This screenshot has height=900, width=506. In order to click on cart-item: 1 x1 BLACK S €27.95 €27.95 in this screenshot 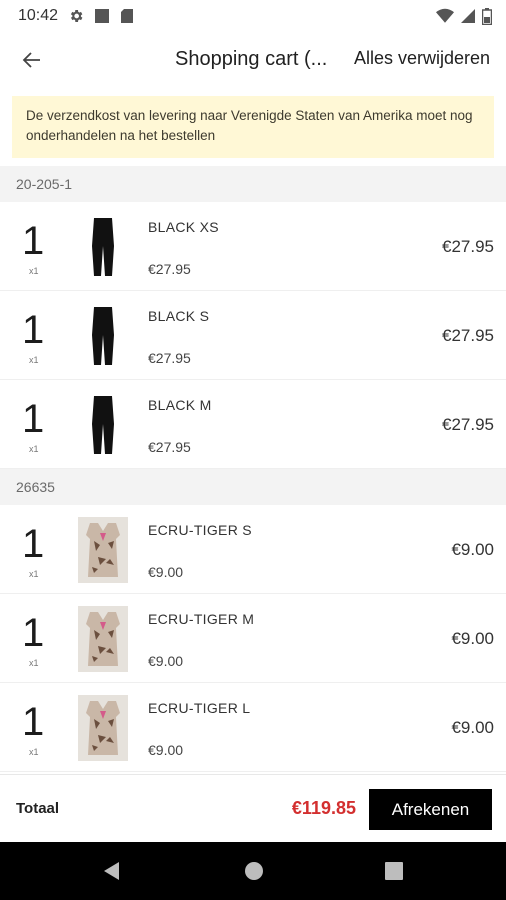, I will do `click(253, 335)`.